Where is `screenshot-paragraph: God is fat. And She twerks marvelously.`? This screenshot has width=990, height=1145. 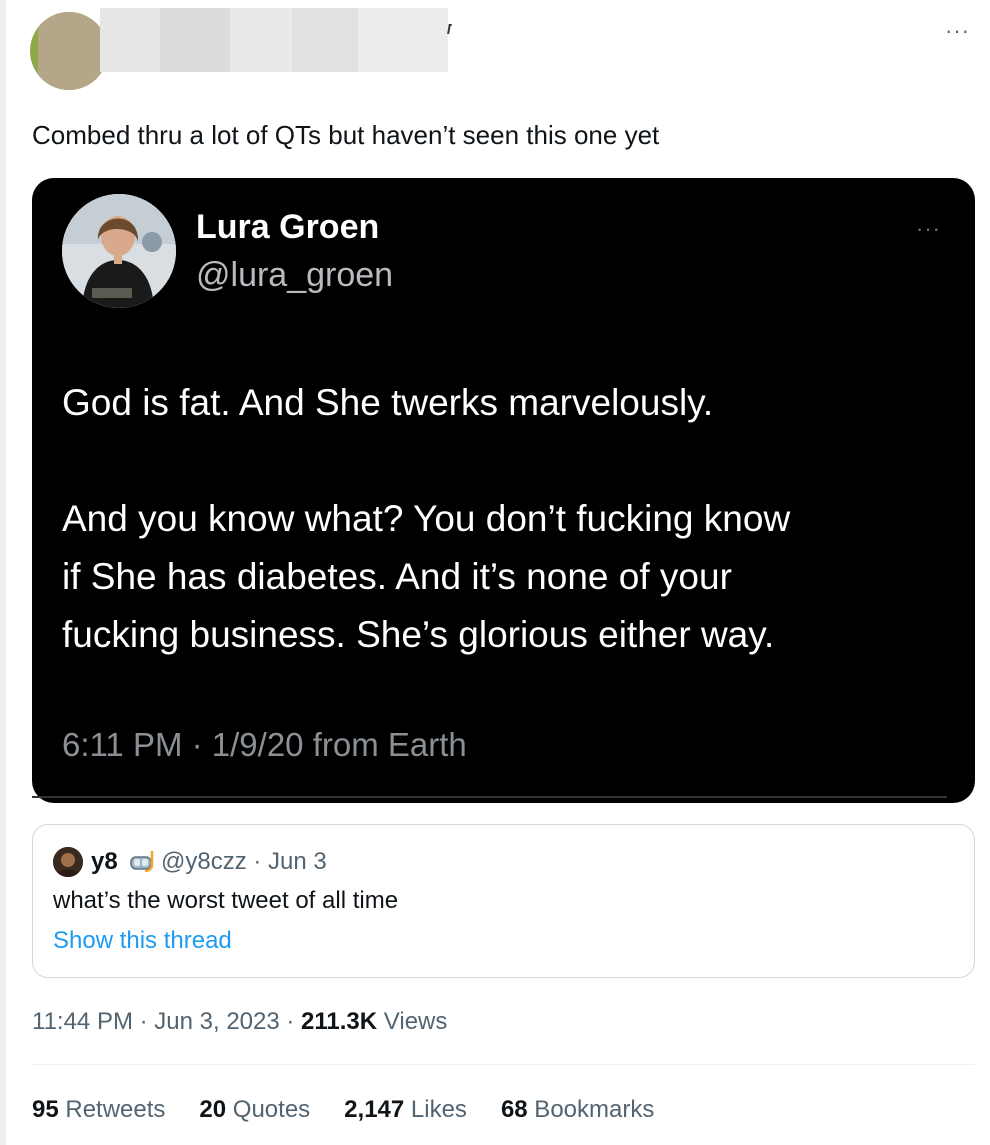 screenshot-paragraph: God is fat. And She twerks marvelously. is located at coordinates (388, 402).